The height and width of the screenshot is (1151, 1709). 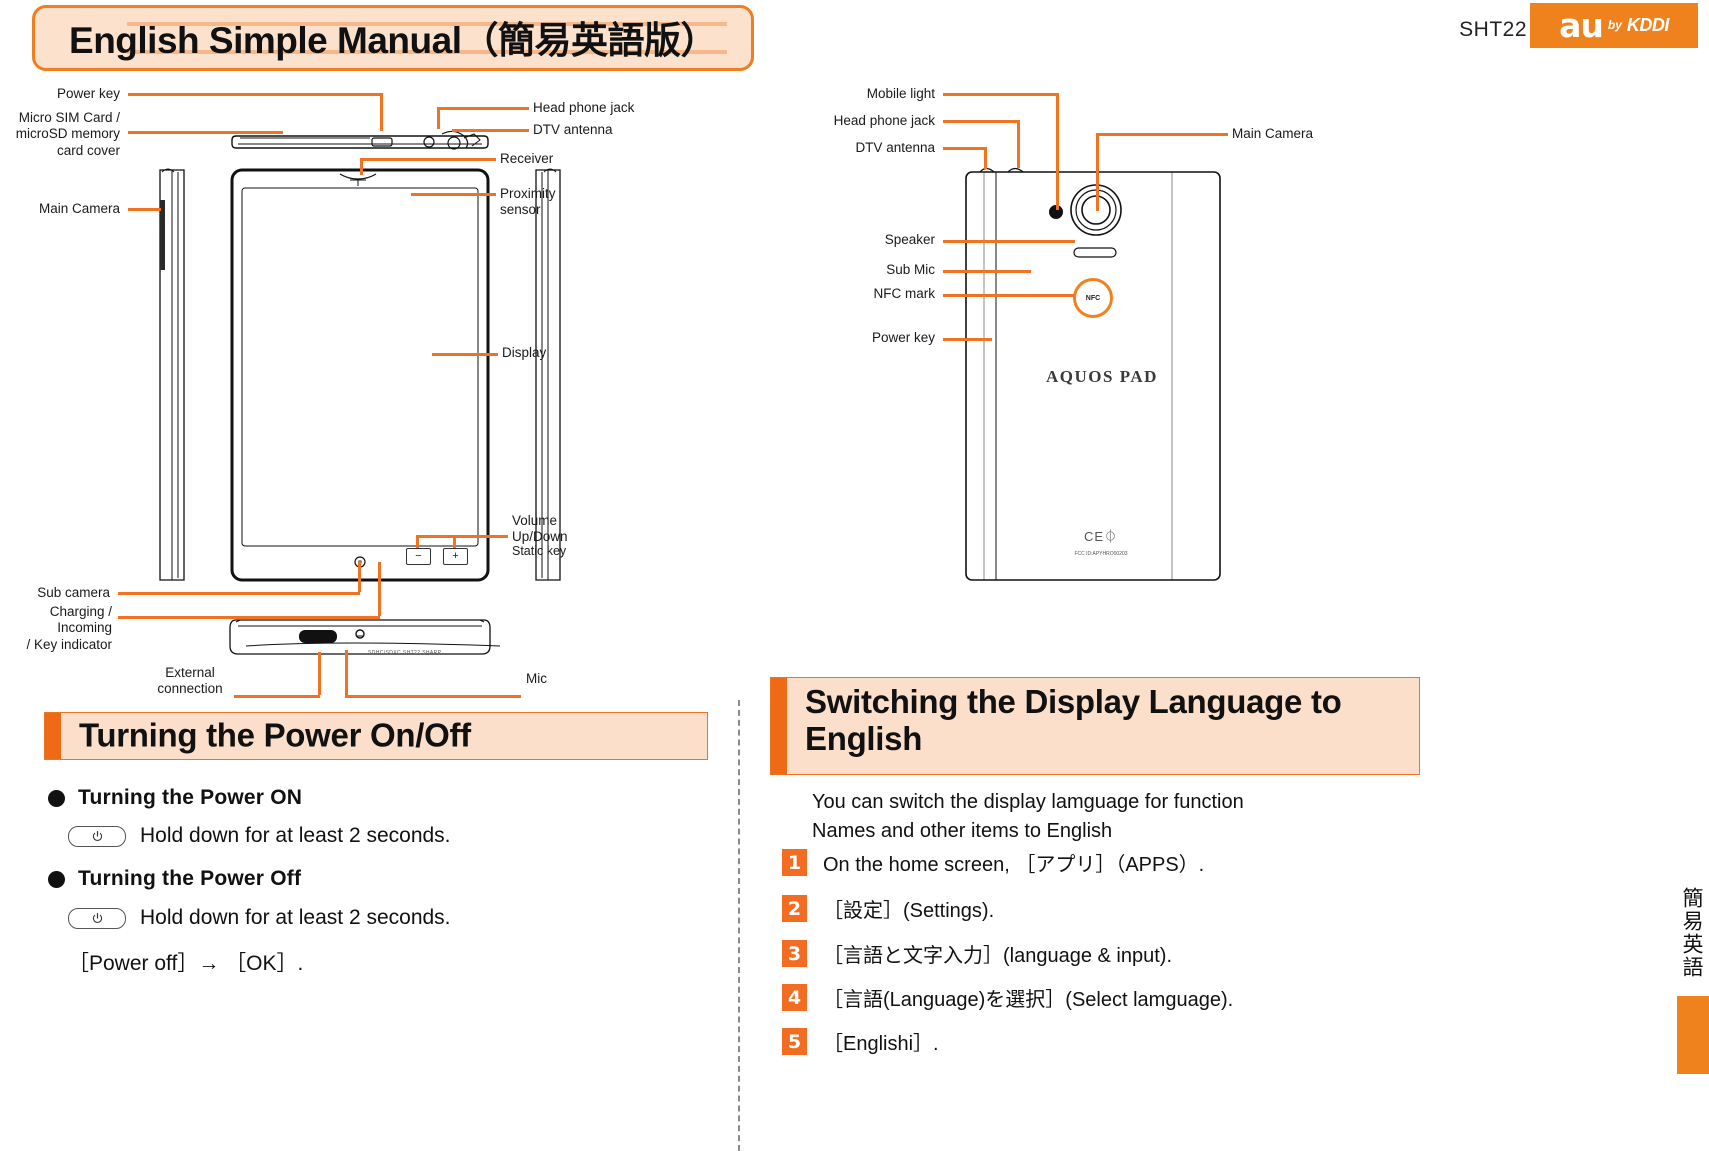 I want to click on leader-sub-mic, so click(x=987, y=271).